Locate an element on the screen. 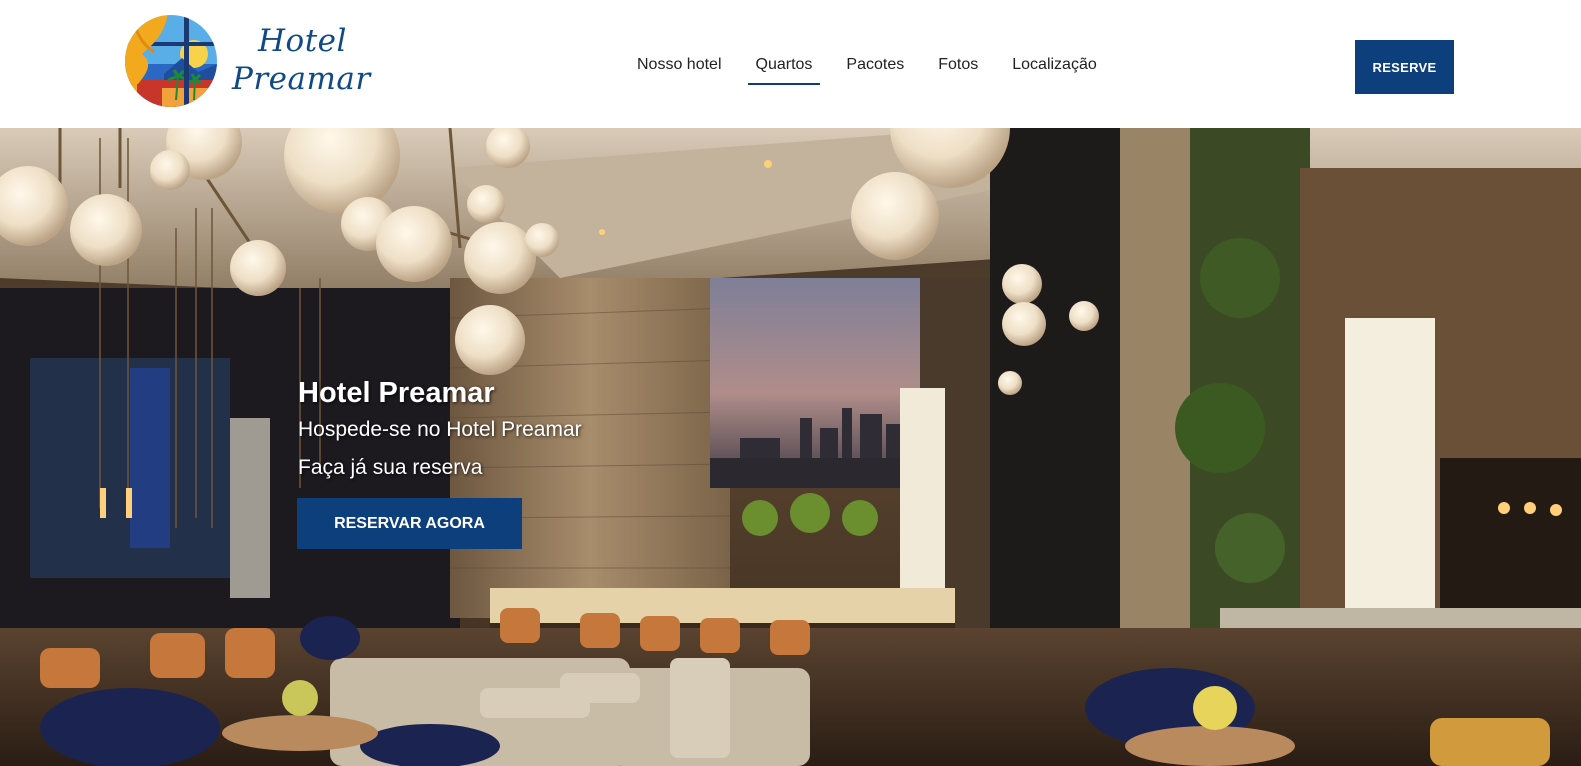 This screenshot has width=1581, height=766. hero-subtitle: Hospede-se no Hotel Preamar is located at coordinates (440, 429).